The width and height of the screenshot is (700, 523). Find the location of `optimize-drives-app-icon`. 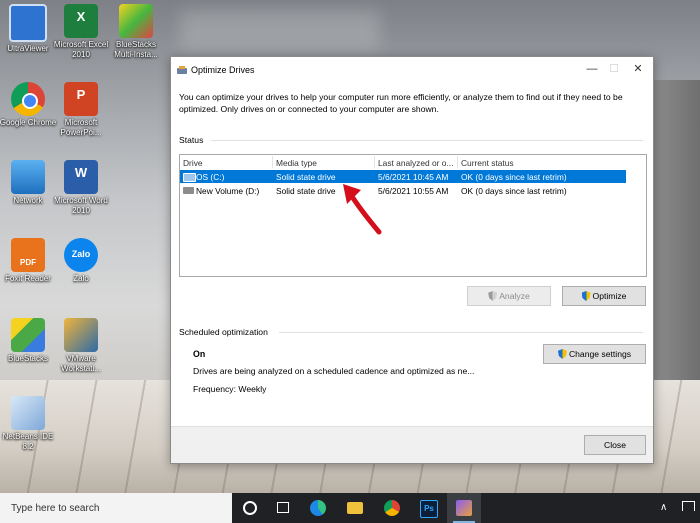

optimize-drives-app-icon is located at coordinates (182, 70).